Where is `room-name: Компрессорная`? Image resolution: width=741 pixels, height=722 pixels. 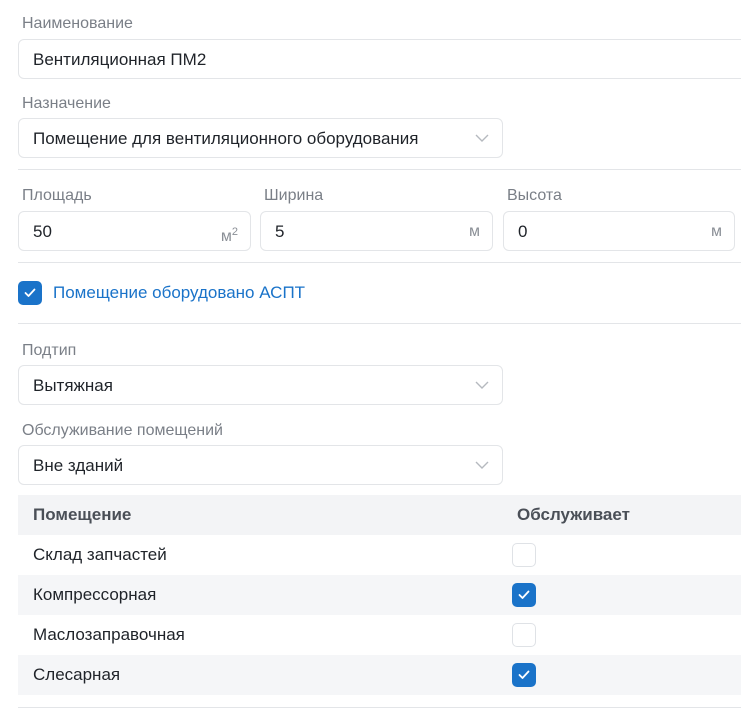
room-name: Компрессорная is located at coordinates (95, 594).